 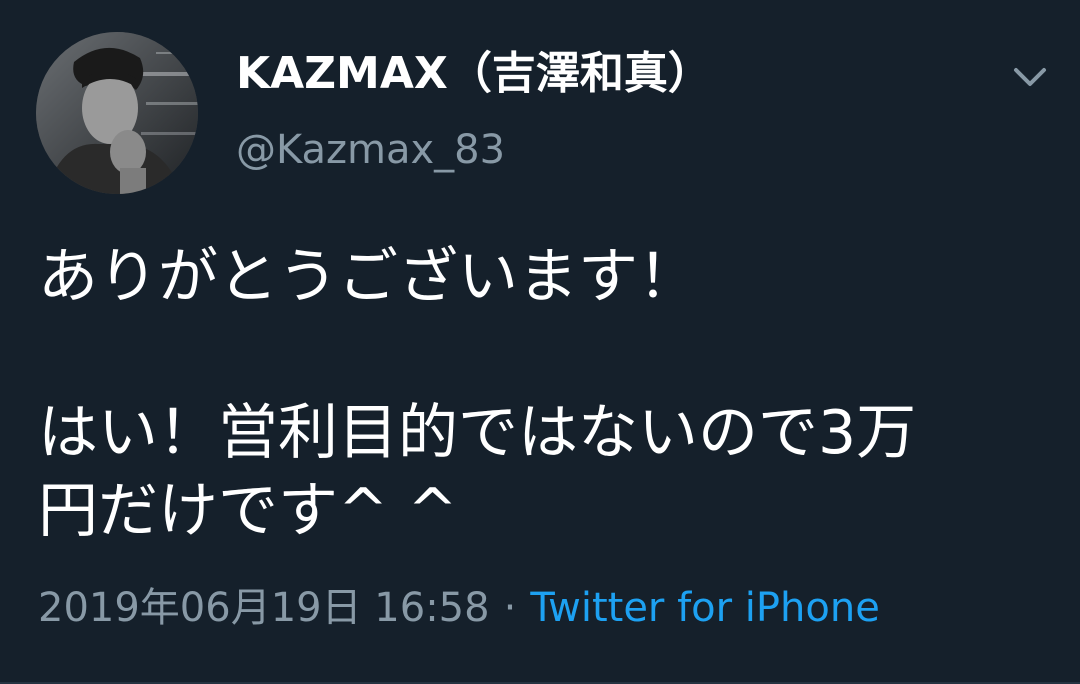 I want to click on tweet-timestamp: 2019年06月19日 16:58, so click(x=264, y=608).